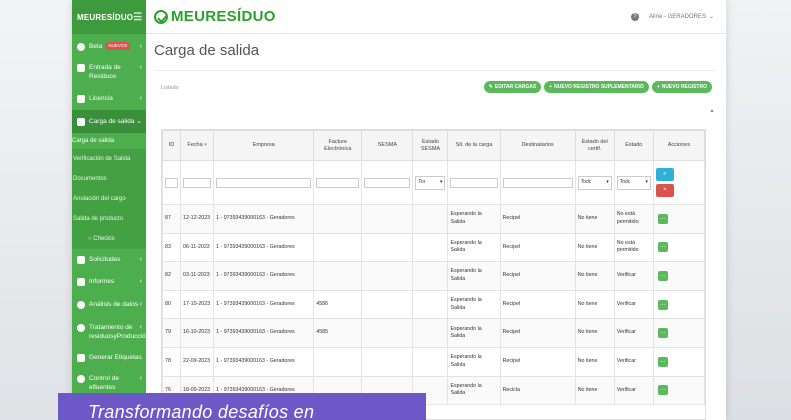  I want to click on submenu-item-documentos: Documentos, so click(109, 179).